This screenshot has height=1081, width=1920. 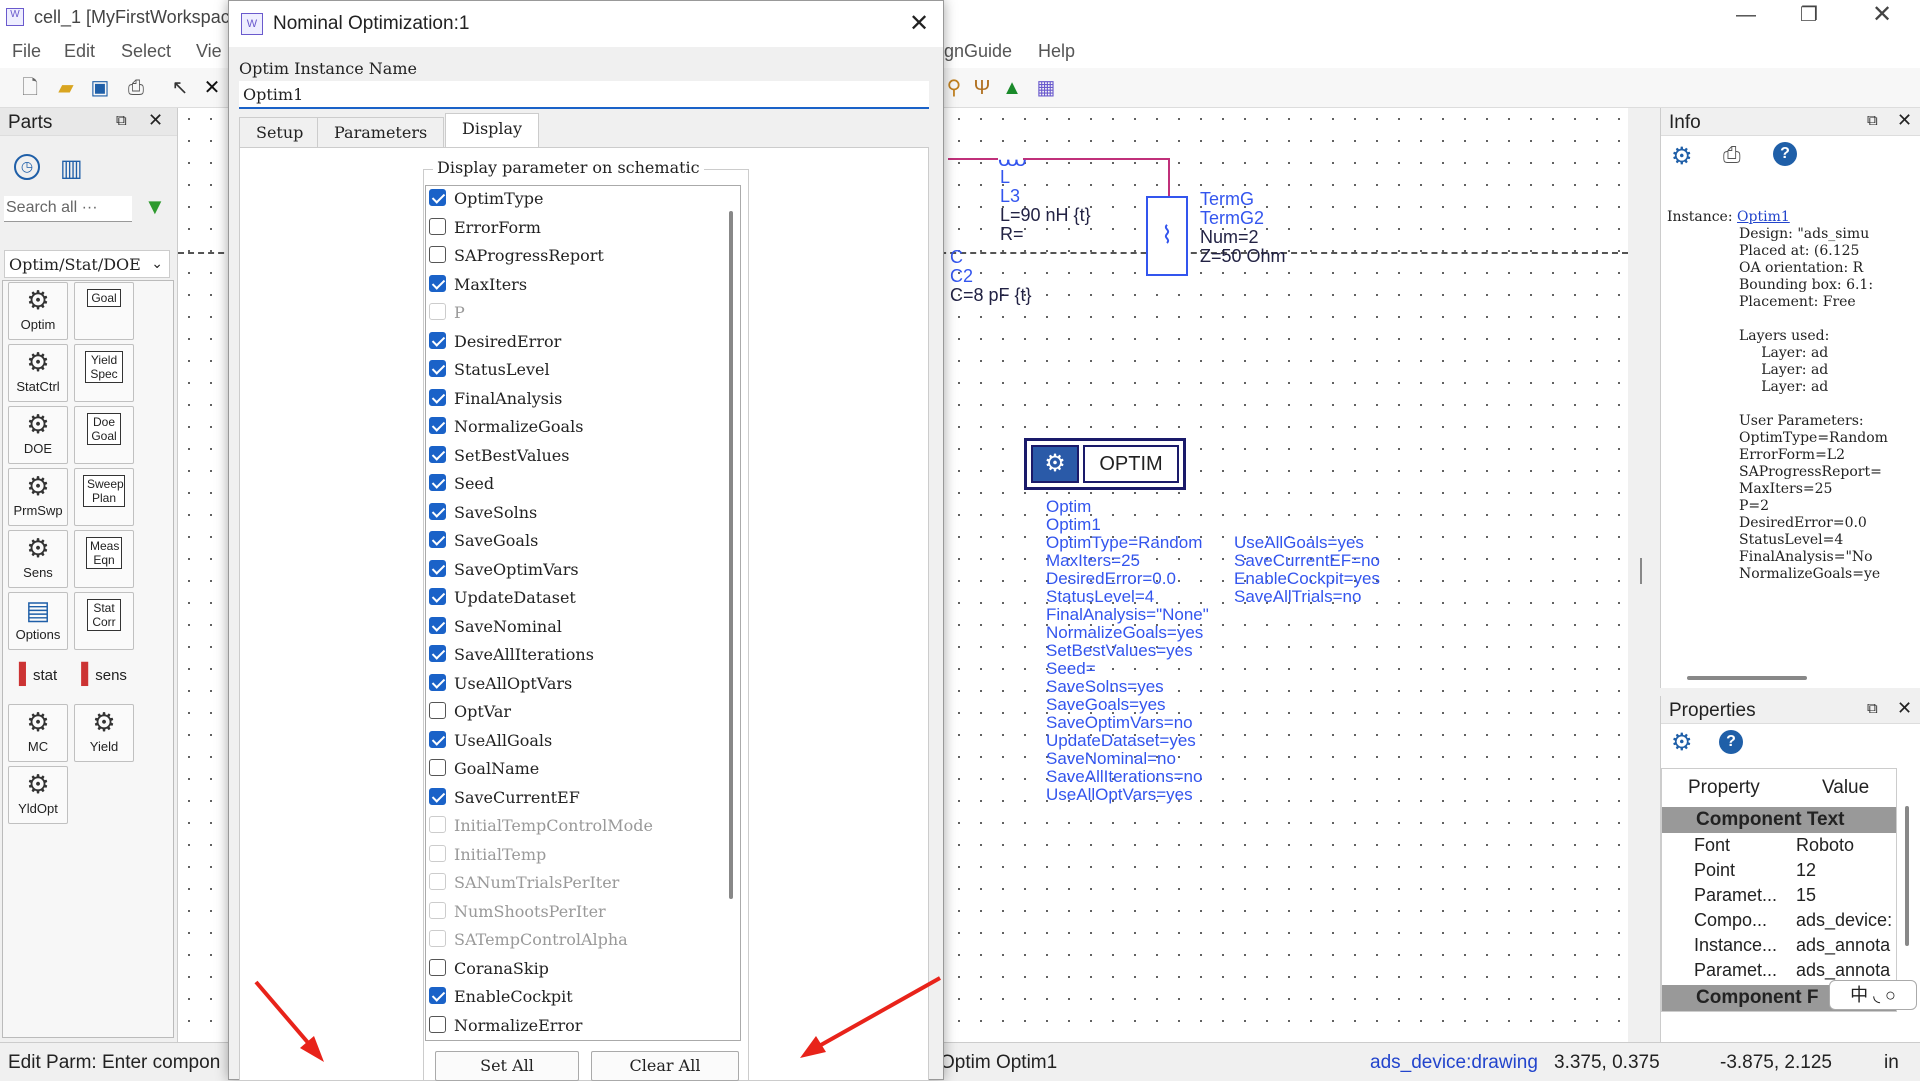 What do you see at coordinates (289, 1021) in the screenshot?
I see `left-red-arrow` at bounding box center [289, 1021].